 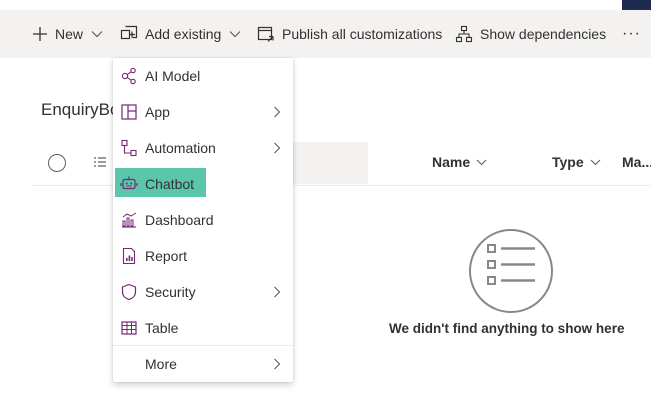 I want to click on overflow-icon: ···, so click(x=631, y=33).